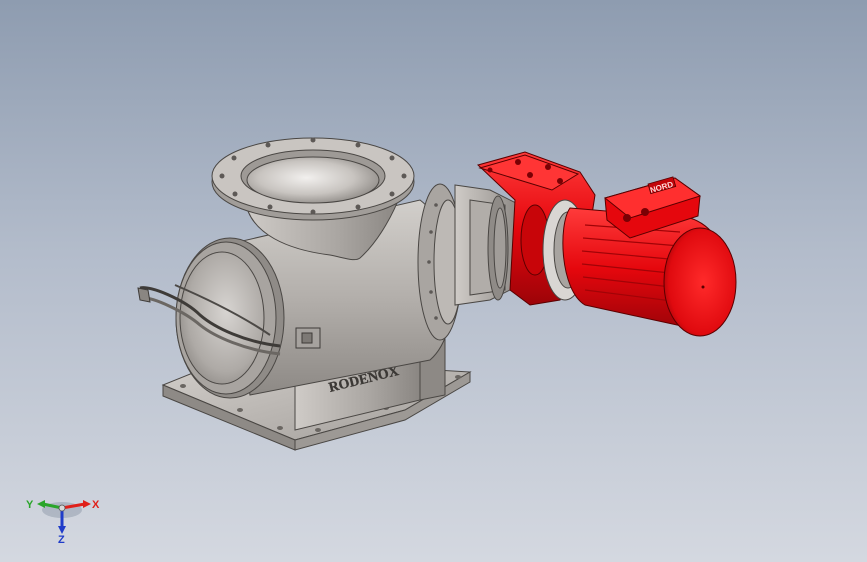  Describe the element at coordinates (30, 505) in the screenshot. I see `y-axis-label: Y` at that location.